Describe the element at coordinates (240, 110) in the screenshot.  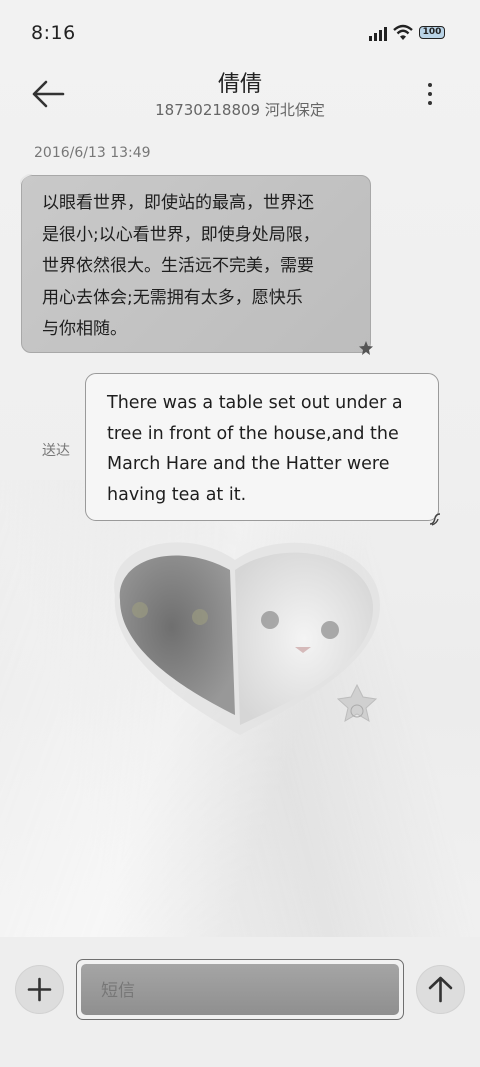
I see `contact-phone-location: 18730218809 河北保定` at that location.